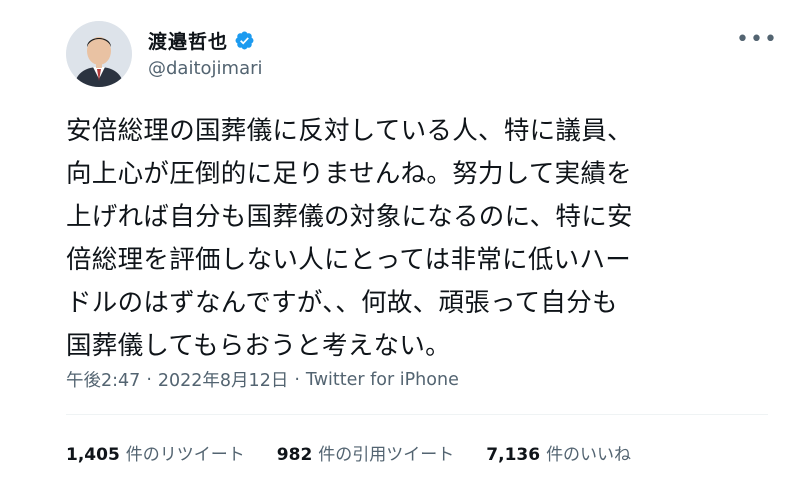 Image resolution: width=801 pixels, height=478 pixels. Describe the element at coordinates (223, 379) in the screenshot. I see `tweet-date: 2022年8月12日` at that location.